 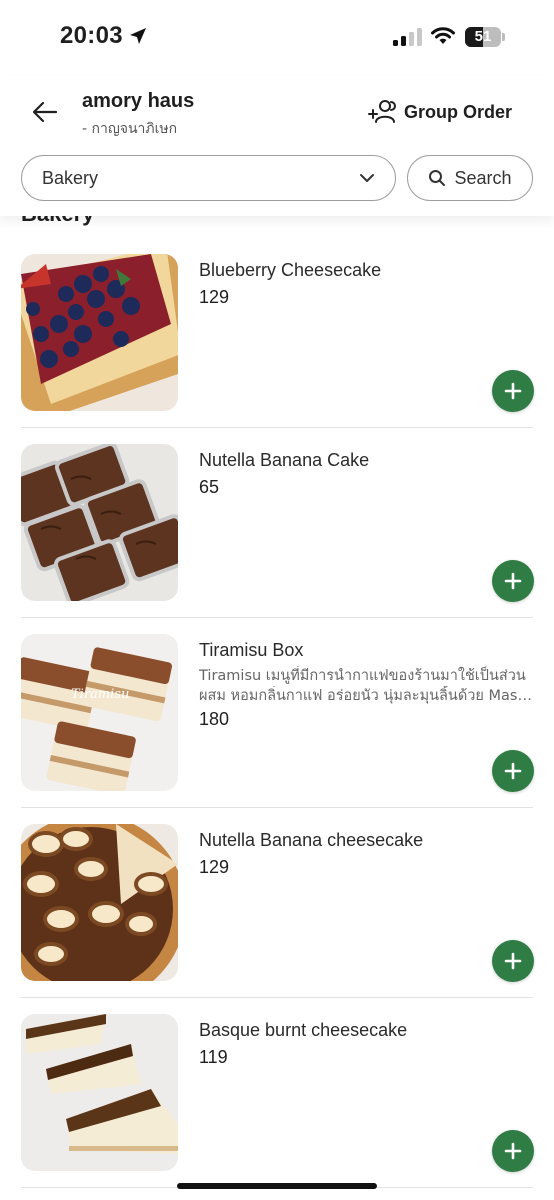 What do you see at coordinates (99, 332) in the screenshot?
I see `item-image-blueberry-cheesecake` at bounding box center [99, 332].